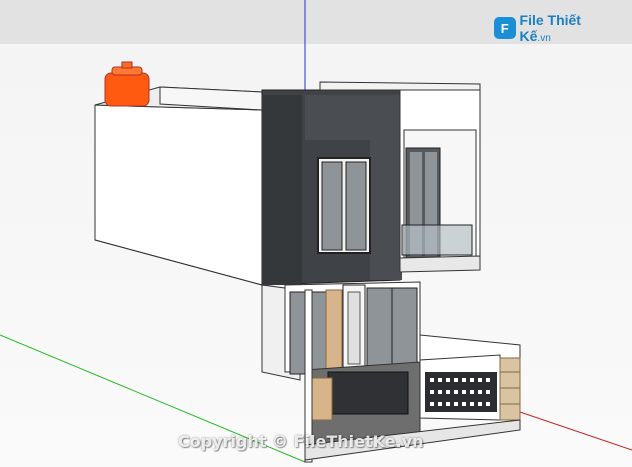 This screenshot has width=632, height=467. What do you see at coordinates (368, 393) in the screenshot?
I see `parked-car` at bounding box center [368, 393].